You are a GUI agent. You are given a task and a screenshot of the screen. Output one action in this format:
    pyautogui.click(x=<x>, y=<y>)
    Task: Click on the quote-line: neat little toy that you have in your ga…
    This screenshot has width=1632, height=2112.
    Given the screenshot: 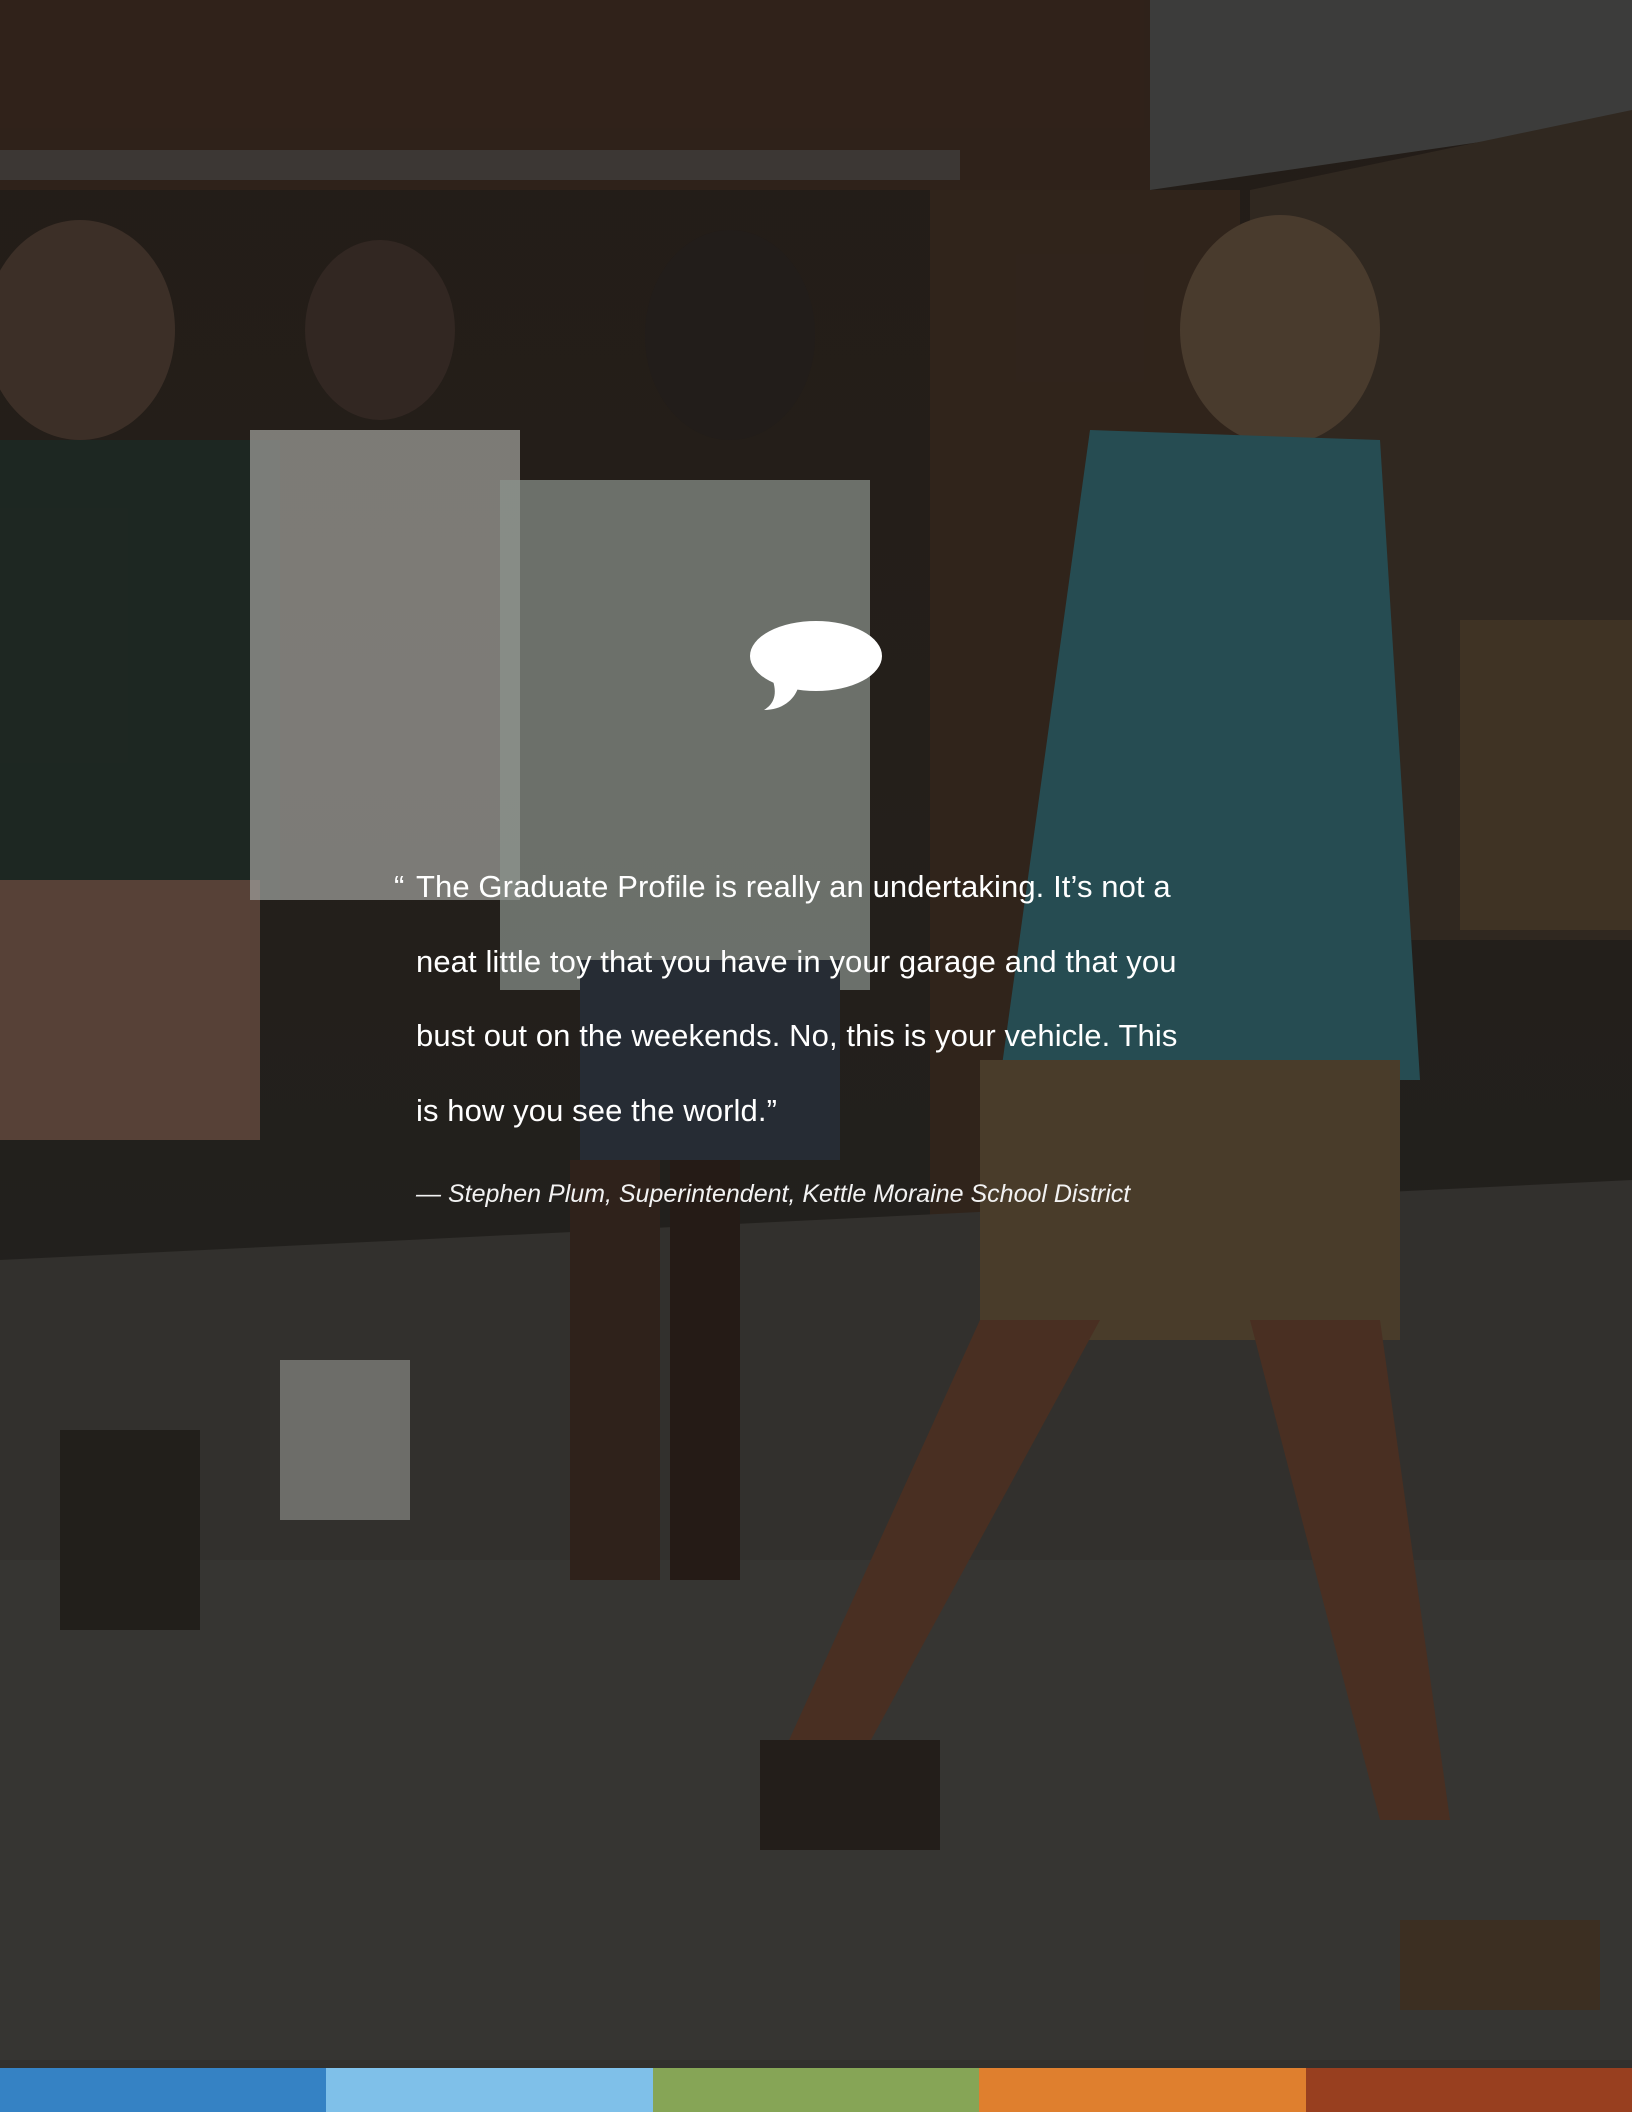 What is the action you would take?
    pyautogui.click(x=796, y=961)
    